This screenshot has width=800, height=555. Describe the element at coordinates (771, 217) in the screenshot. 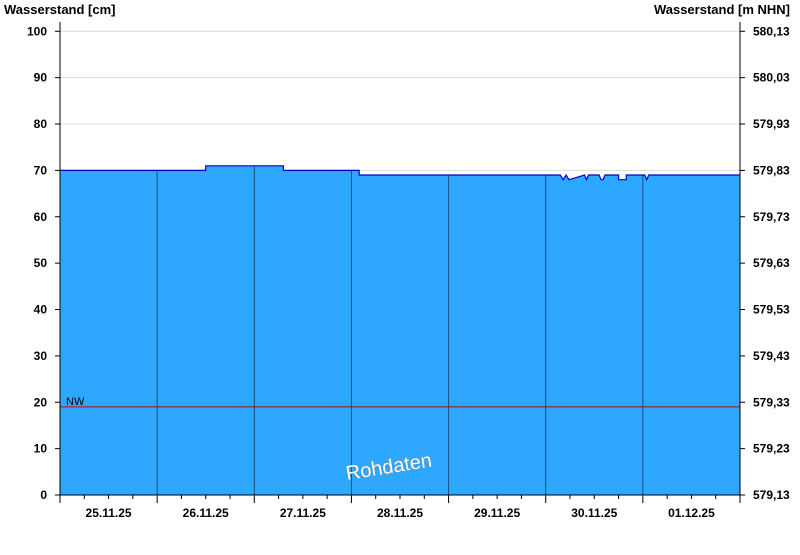

I see `y-tick-label-right: 579,73` at that location.